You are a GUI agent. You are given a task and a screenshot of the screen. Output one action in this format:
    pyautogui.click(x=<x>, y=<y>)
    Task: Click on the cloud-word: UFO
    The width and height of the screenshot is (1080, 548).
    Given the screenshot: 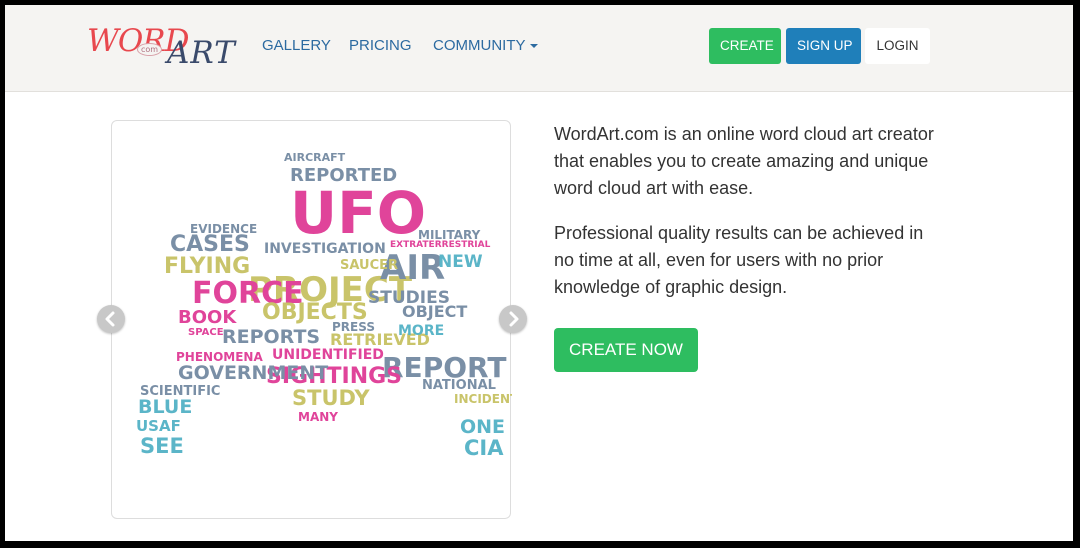 What is the action you would take?
    pyautogui.click(x=358, y=213)
    